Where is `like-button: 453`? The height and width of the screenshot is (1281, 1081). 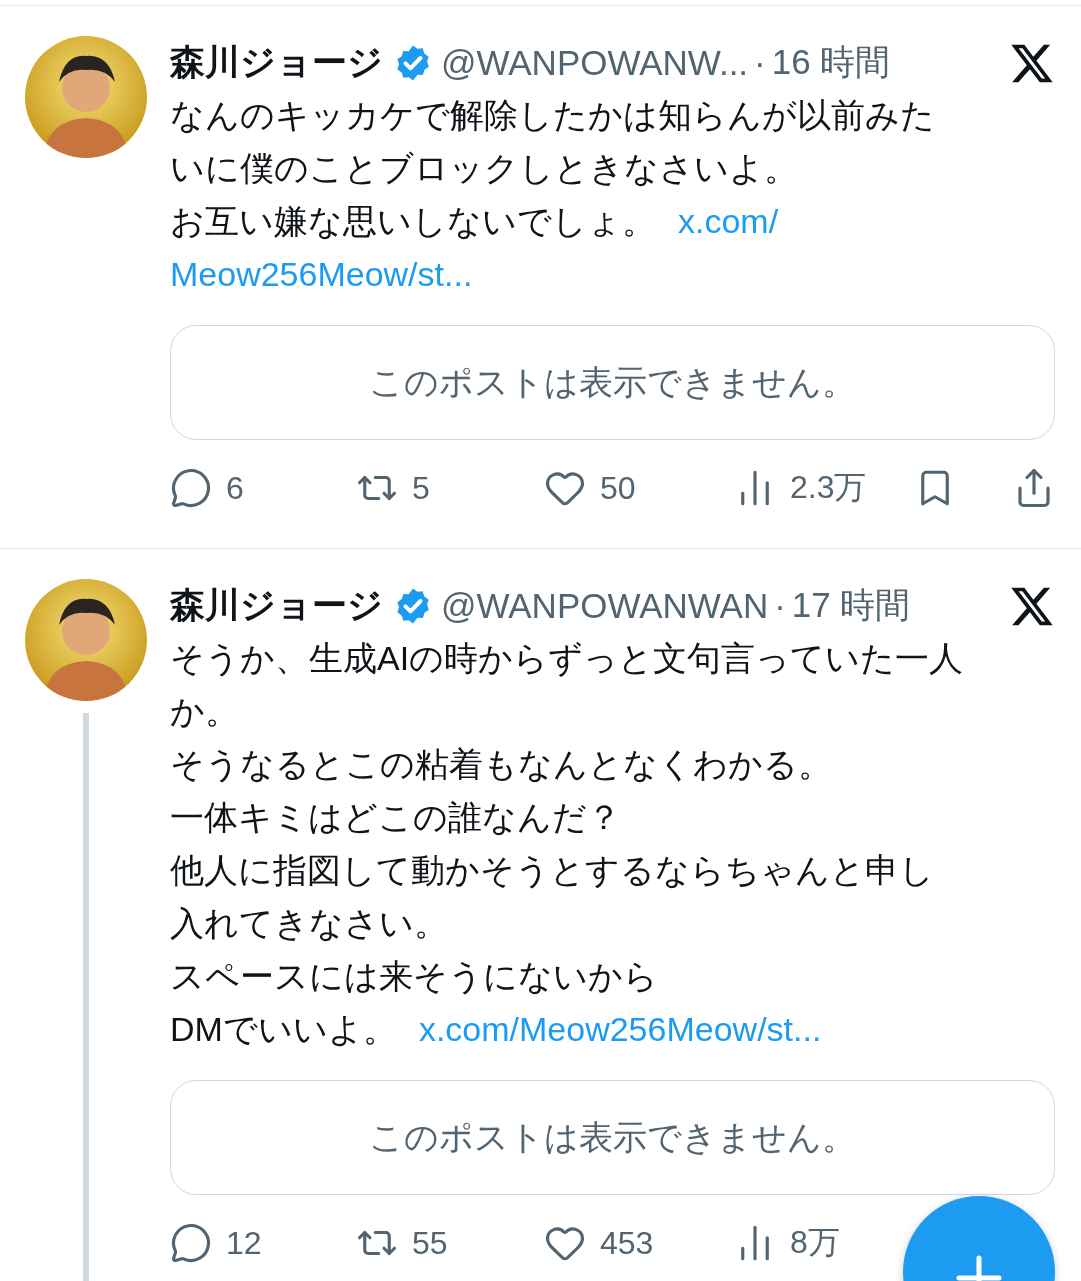 like-button: 453 is located at coordinates (599, 1243).